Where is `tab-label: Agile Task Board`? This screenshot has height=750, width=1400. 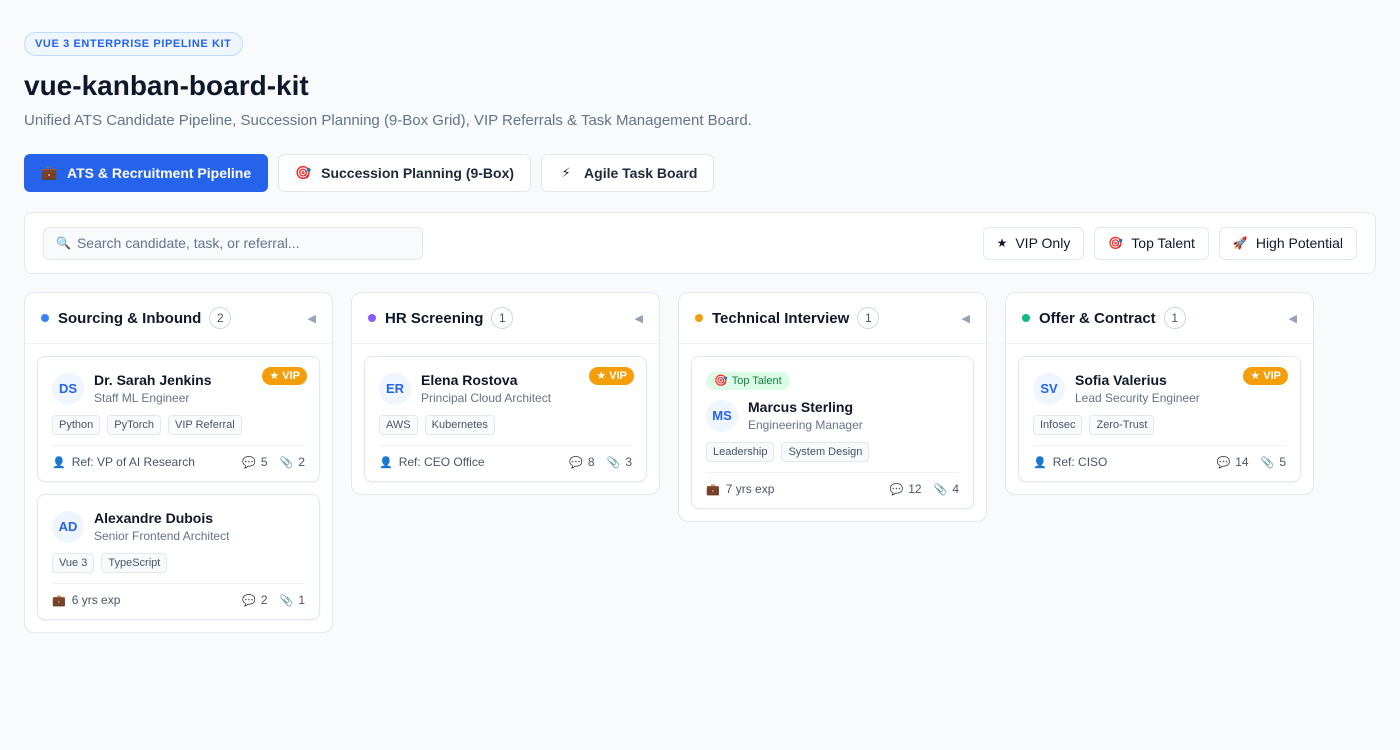
tab-label: Agile Task Board is located at coordinates (641, 173).